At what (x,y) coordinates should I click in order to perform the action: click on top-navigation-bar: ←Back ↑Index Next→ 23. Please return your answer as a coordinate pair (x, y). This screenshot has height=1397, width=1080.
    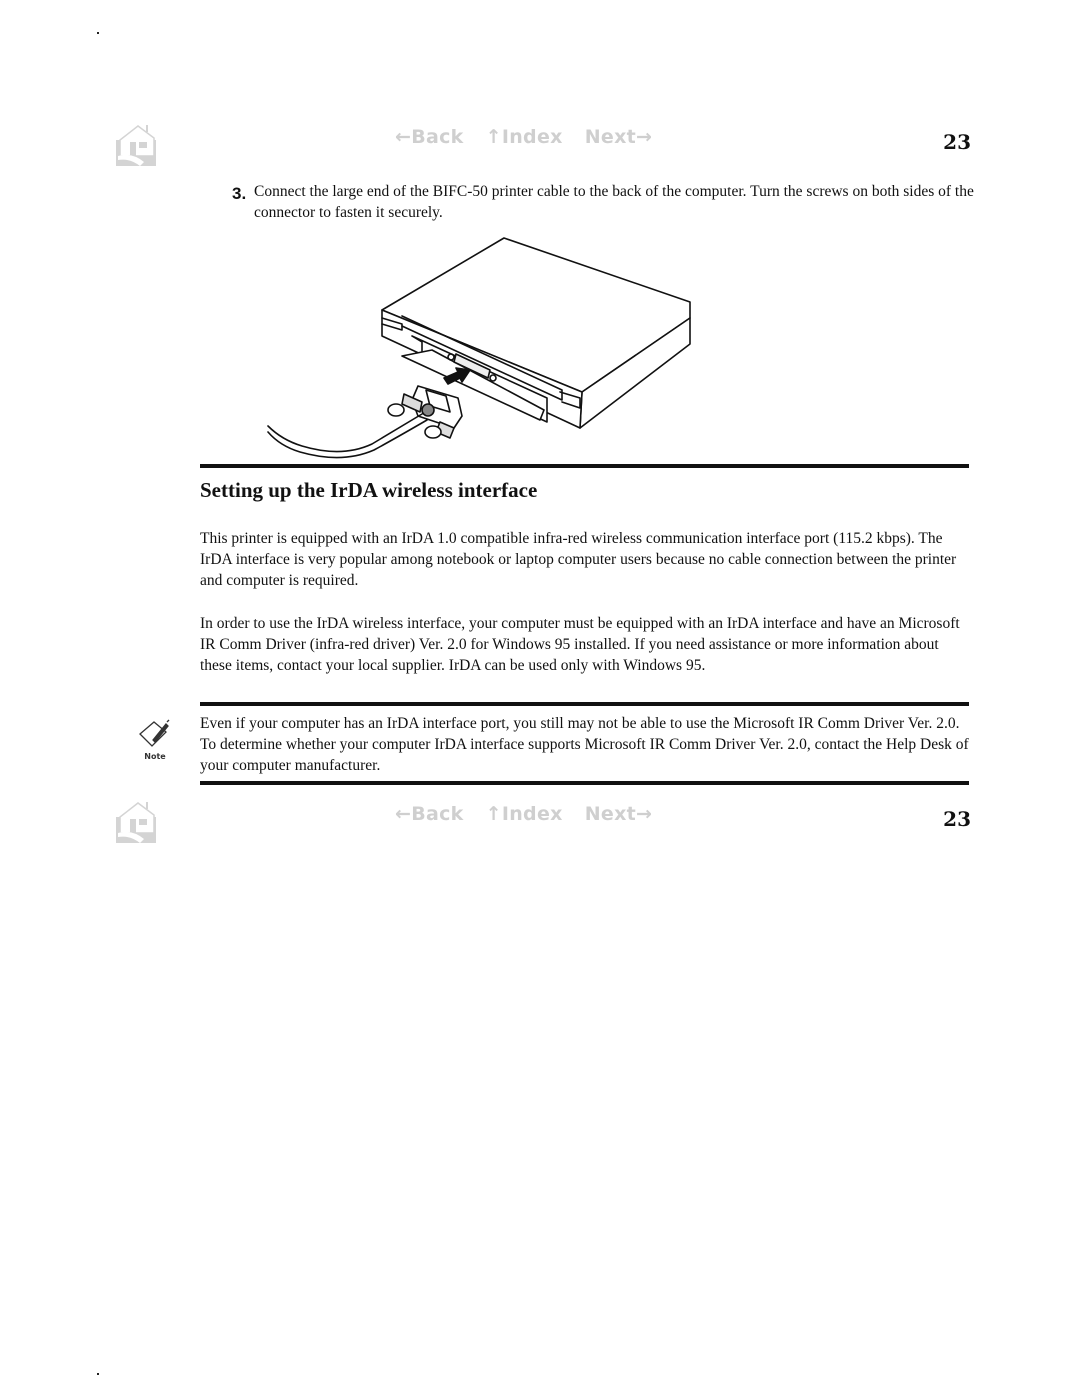
    Looking at the image, I should click on (542, 143).